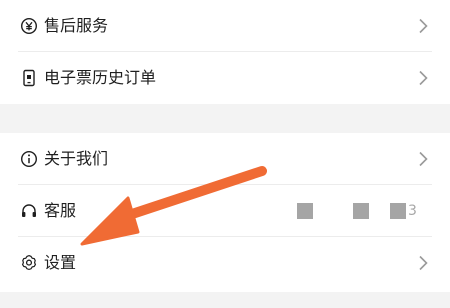 The height and width of the screenshot is (308, 450). I want to click on headset-icon, so click(29, 211).